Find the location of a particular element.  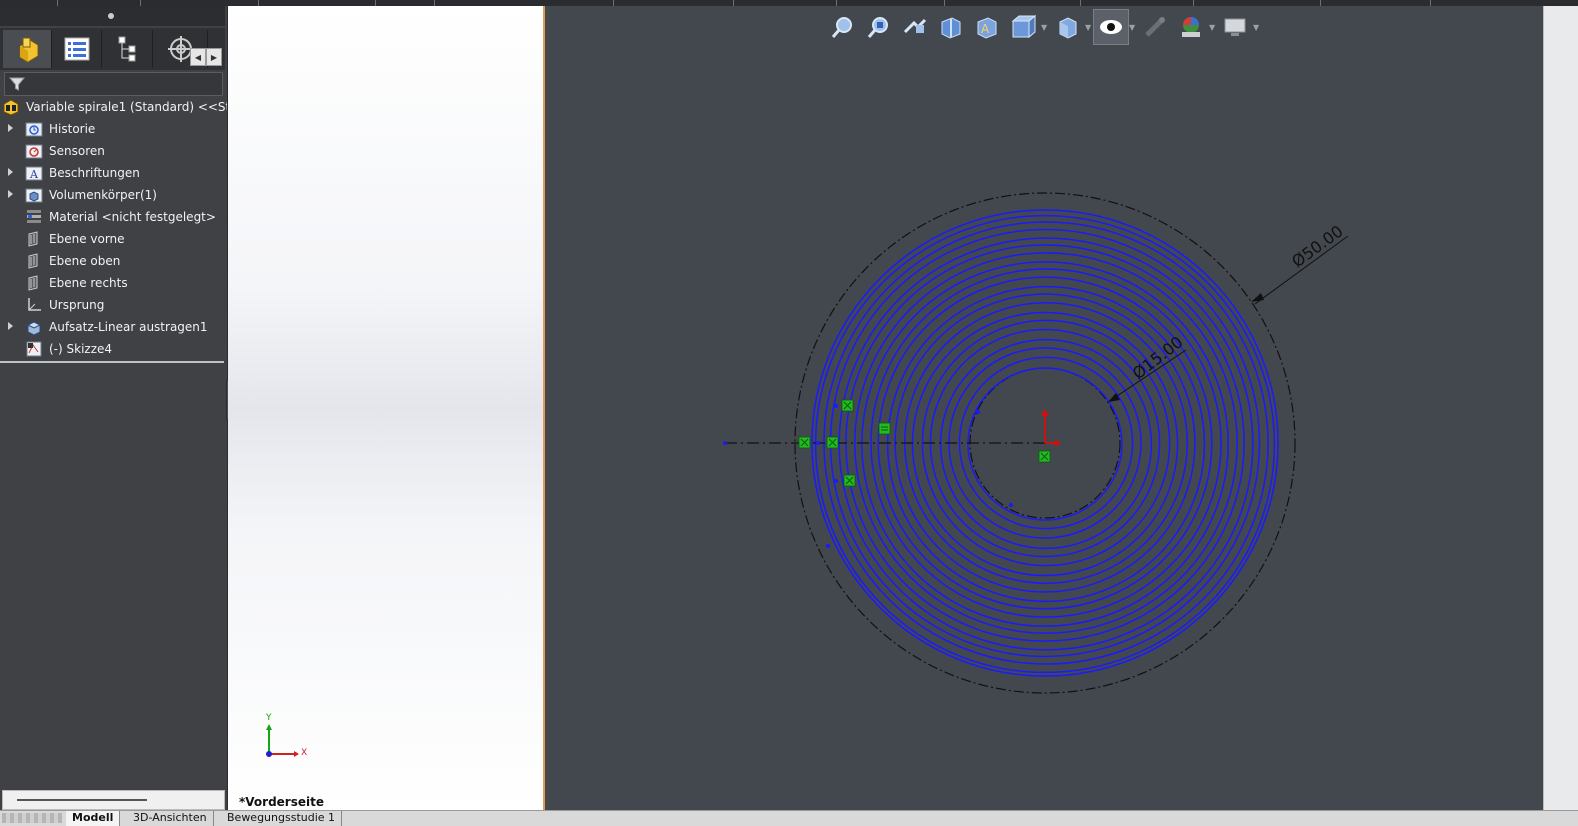

tree-item-label: (-) Skizze4 is located at coordinates (81, 349).